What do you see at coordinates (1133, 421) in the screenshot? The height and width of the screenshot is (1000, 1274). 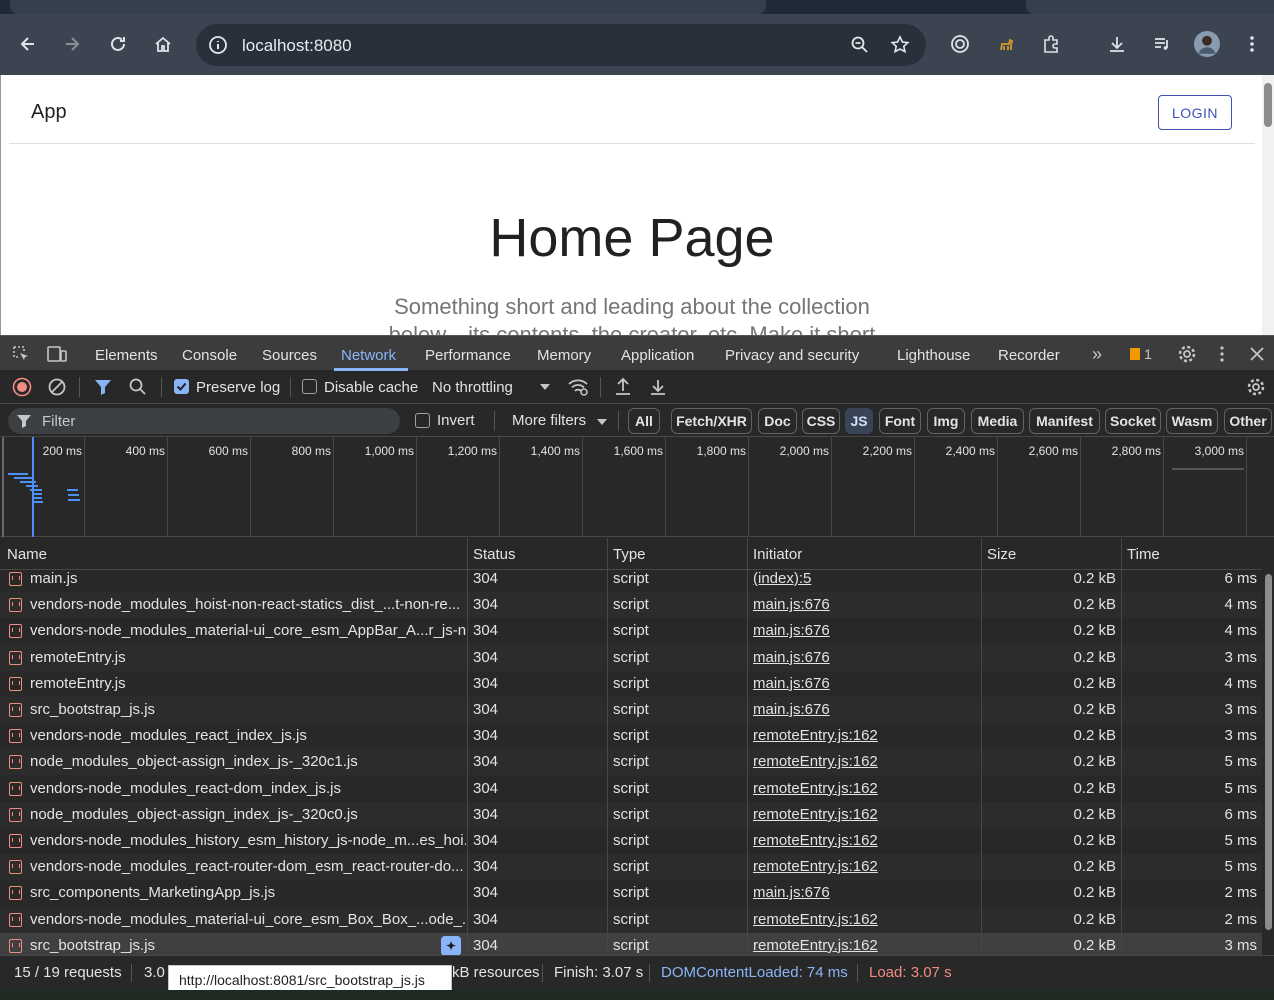 I see `type-filter-socket: Socket` at bounding box center [1133, 421].